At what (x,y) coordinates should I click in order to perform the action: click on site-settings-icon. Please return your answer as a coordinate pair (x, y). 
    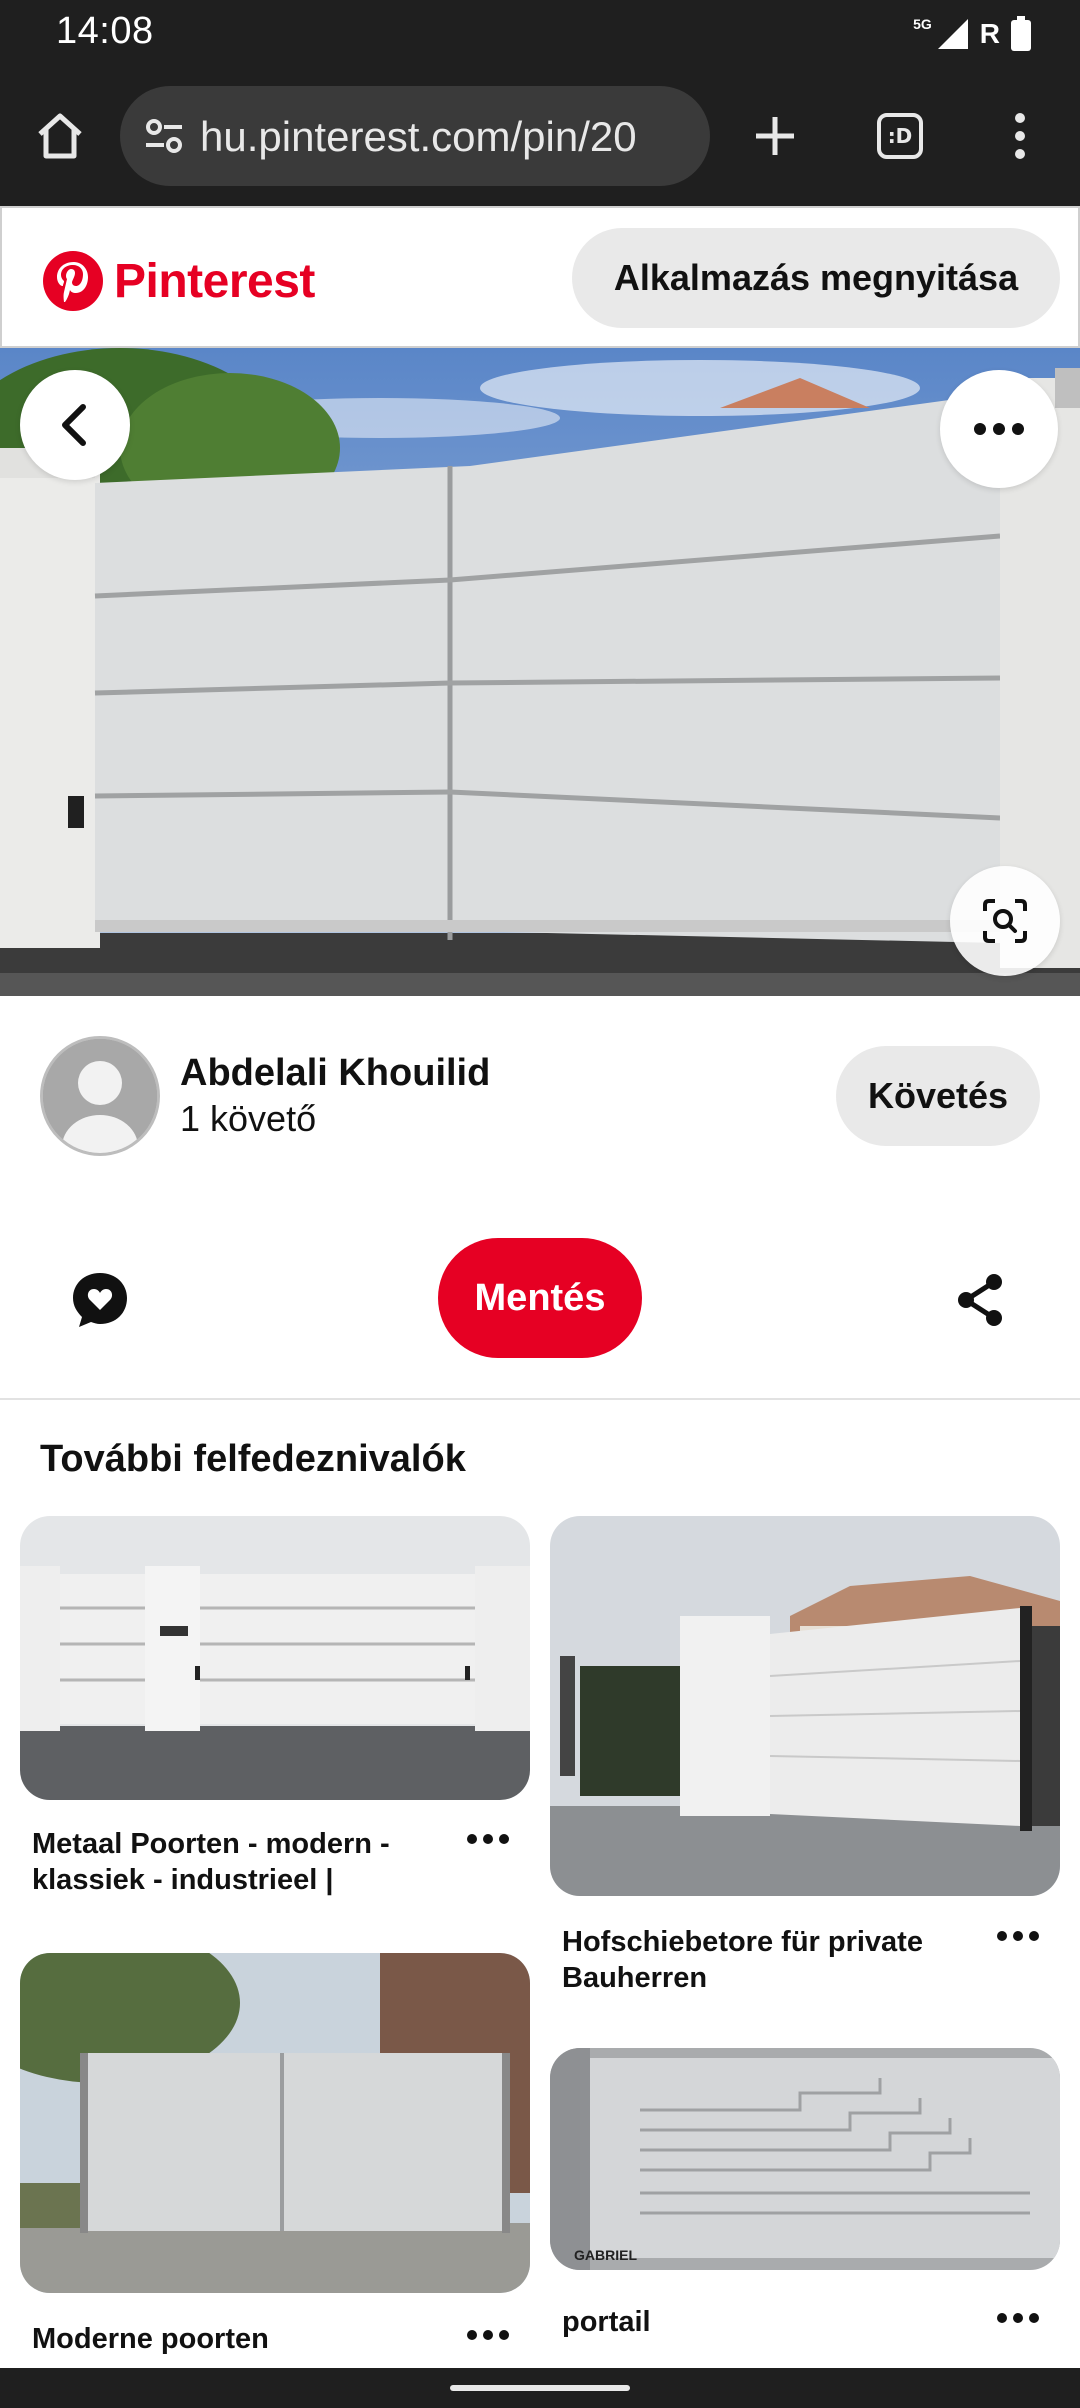
    Looking at the image, I should click on (164, 136).